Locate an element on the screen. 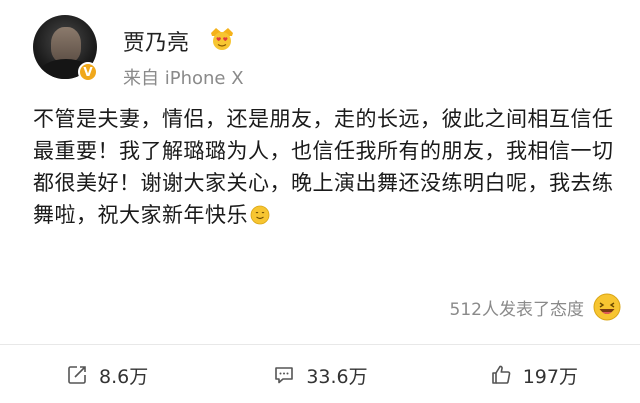  comment-button: 33.6万 is located at coordinates (319, 375).